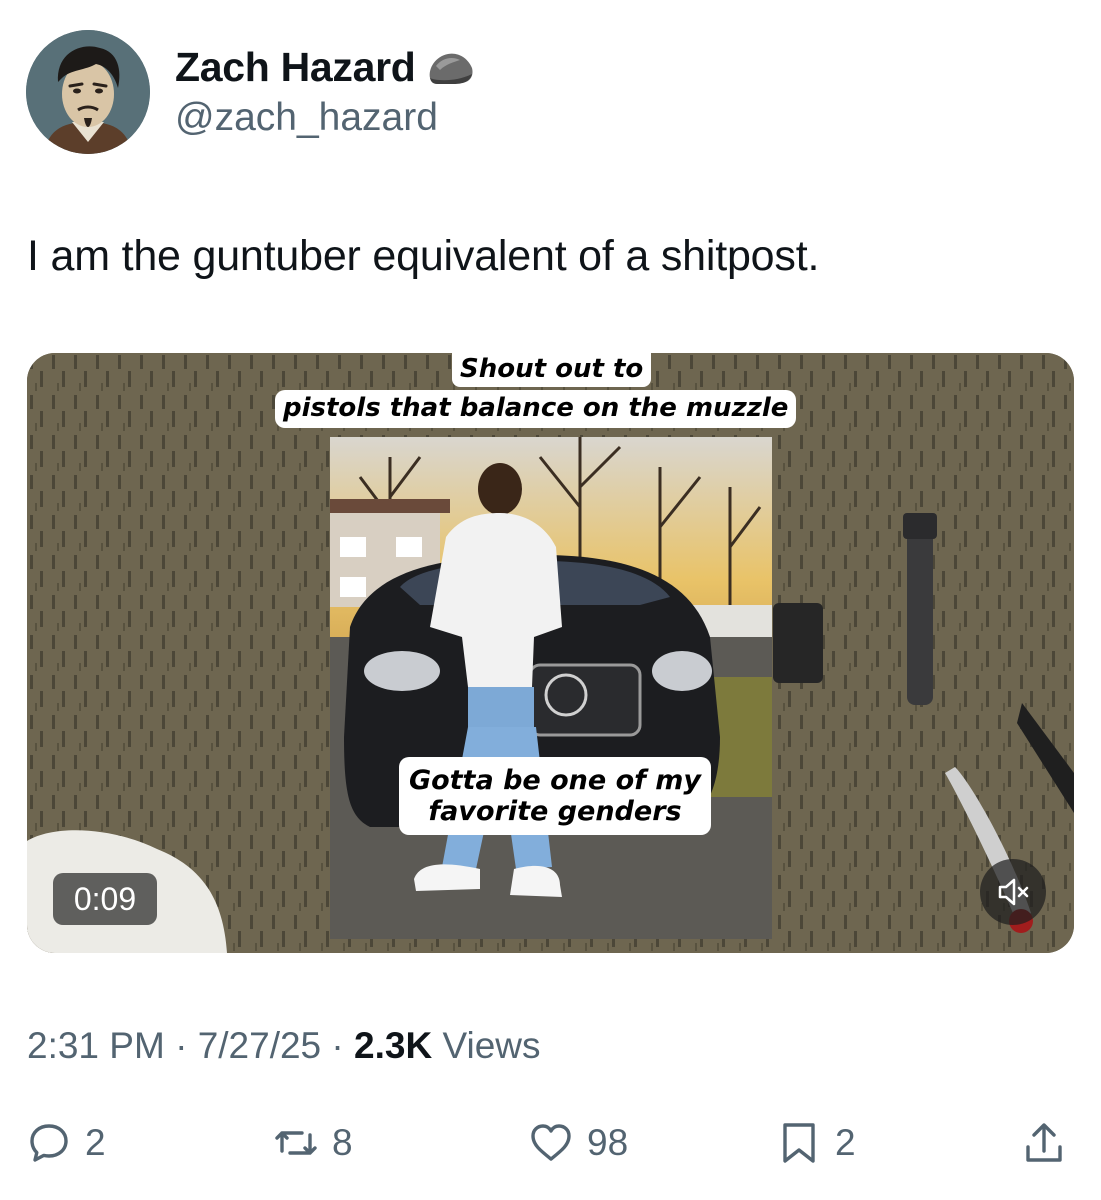 The image size is (1101, 1200). I want to click on repost-count: 8, so click(342, 1142).